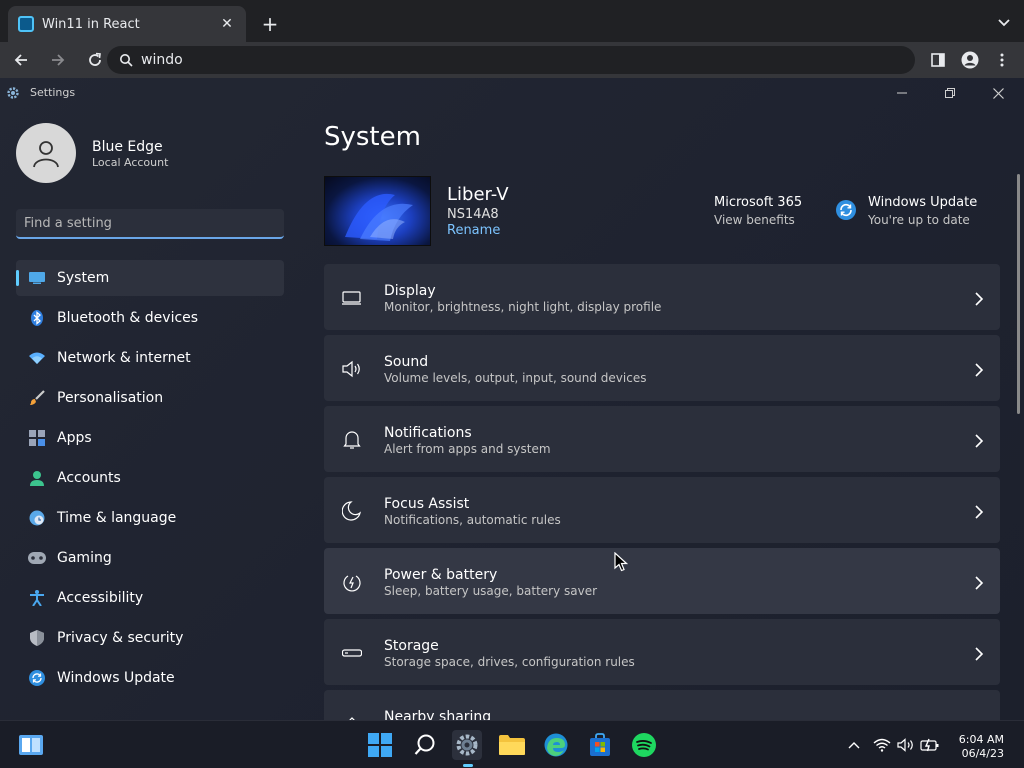 The width and height of the screenshot is (1024, 768). I want to click on sidebar-item-personalisation: Personalisation, so click(150, 398).